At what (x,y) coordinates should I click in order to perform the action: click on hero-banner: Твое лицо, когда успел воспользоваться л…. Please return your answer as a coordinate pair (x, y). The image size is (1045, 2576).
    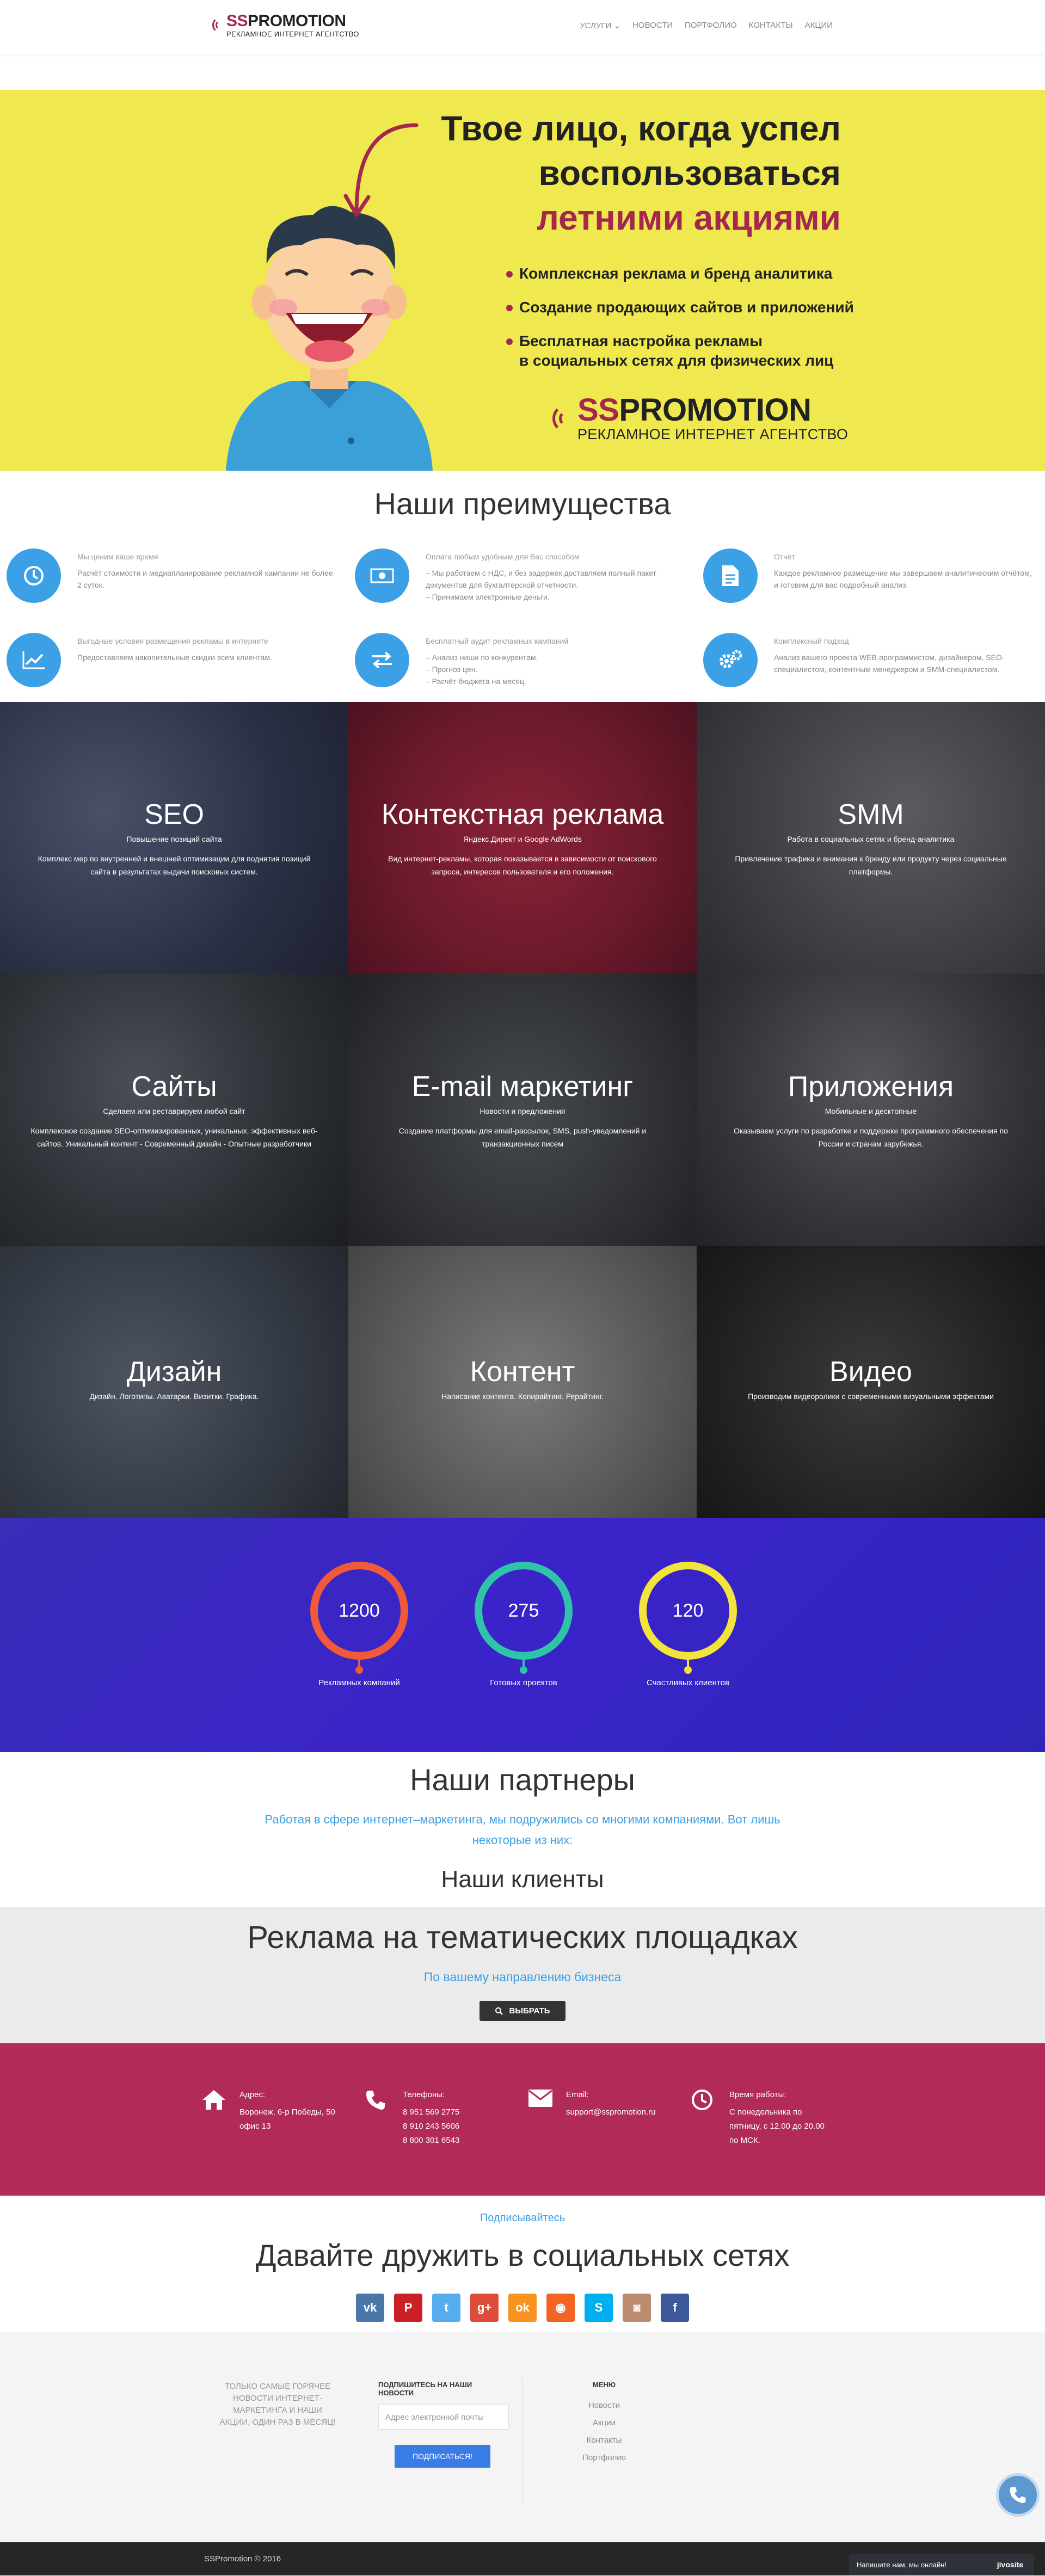
    Looking at the image, I should click on (522, 281).